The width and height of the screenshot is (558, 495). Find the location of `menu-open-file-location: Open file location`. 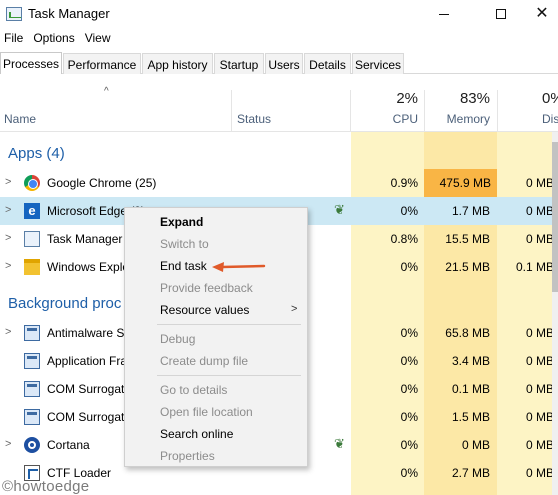

menu-open-file-location: Open file location is located at coordinates (206, 412).